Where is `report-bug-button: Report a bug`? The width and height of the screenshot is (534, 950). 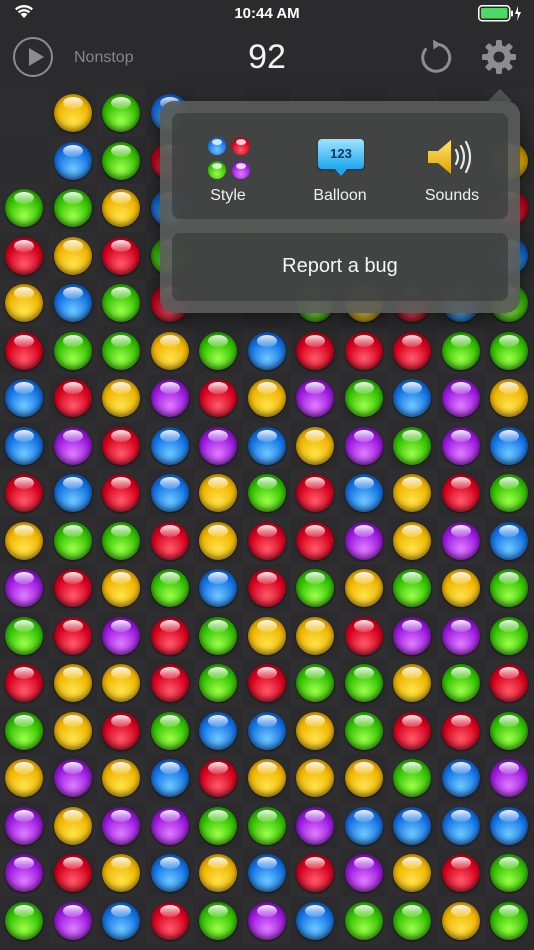 report-bug-button: Report a bug is located at coordinates (340, 267).